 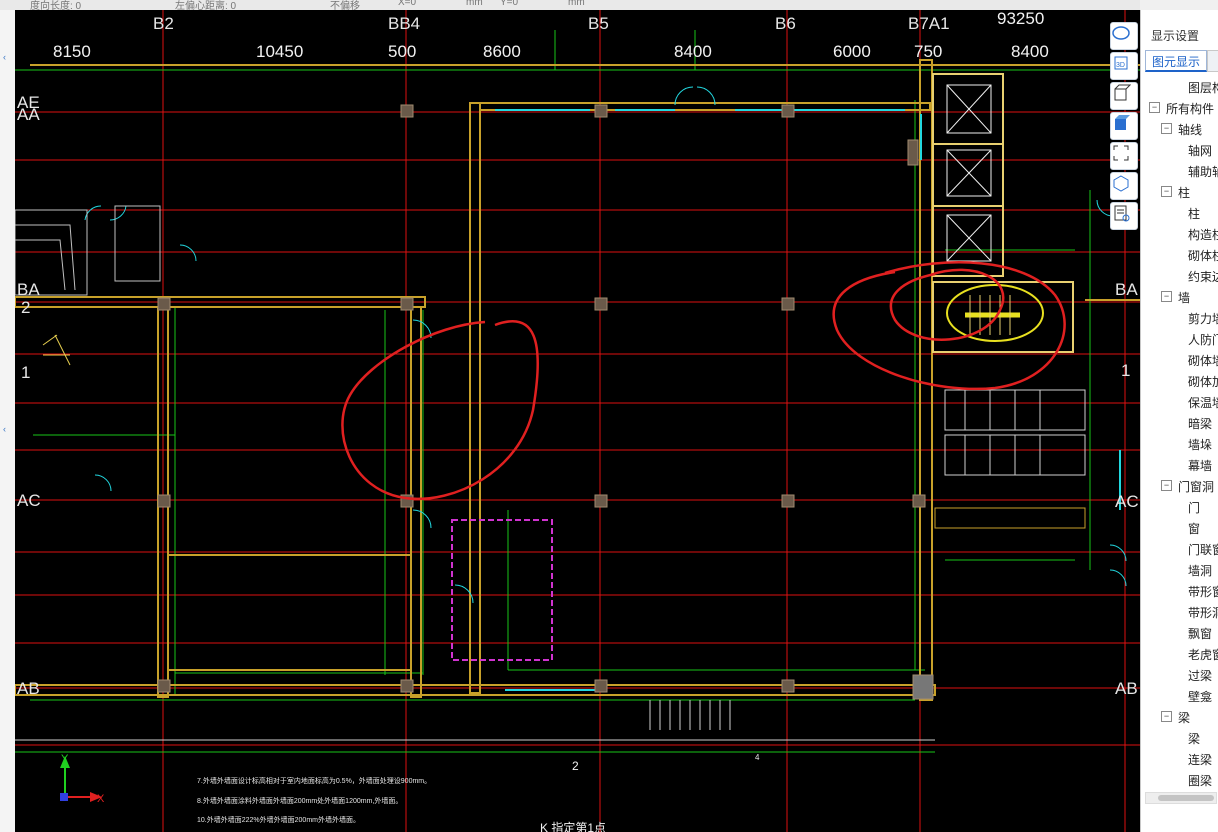 What do you see at coordinates (1203, 403) in the screenshot?
I see `tree-item-label: 保温墙` at bounding box center [1203, 403].